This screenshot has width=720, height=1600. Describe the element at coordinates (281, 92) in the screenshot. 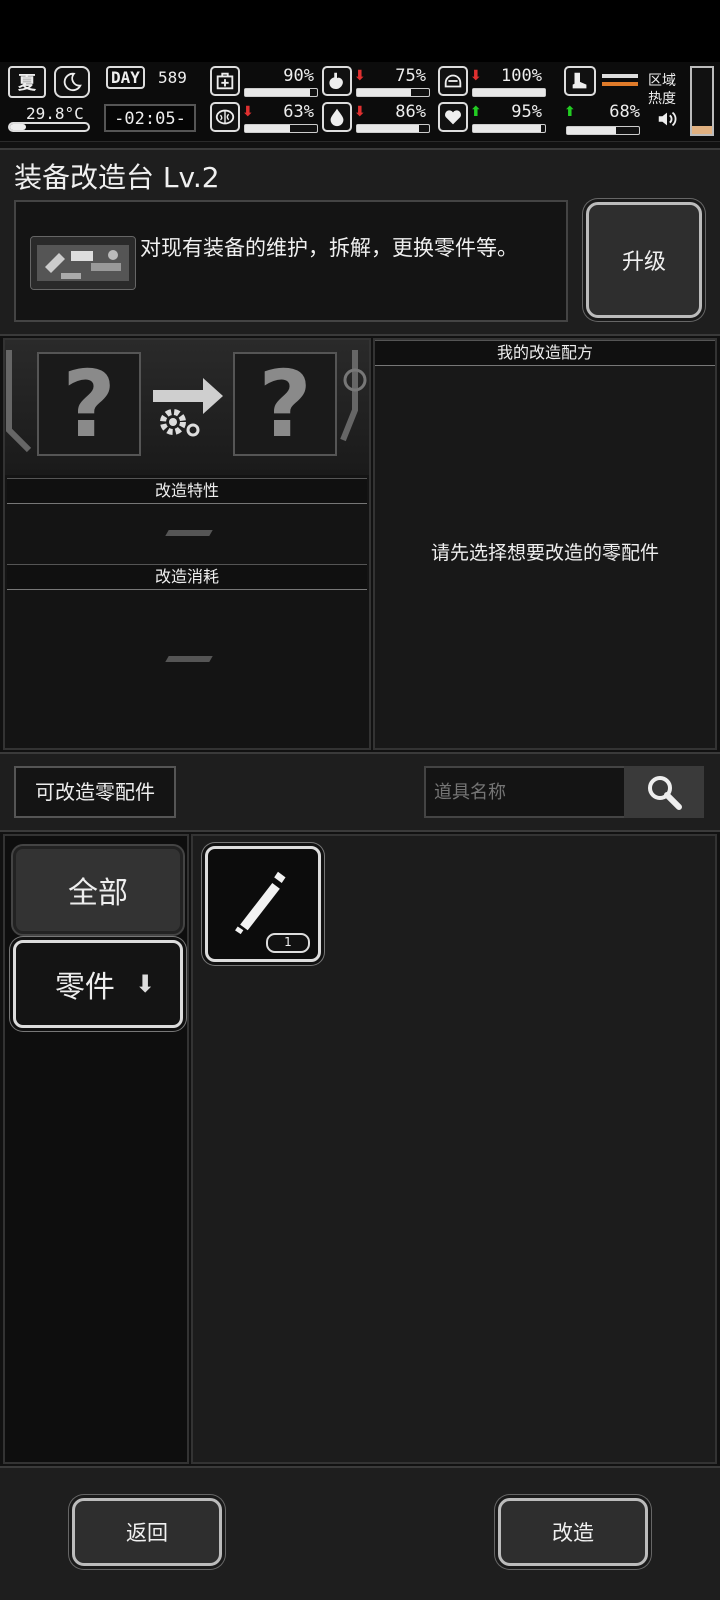

I see `stat-health-bar` at that location.